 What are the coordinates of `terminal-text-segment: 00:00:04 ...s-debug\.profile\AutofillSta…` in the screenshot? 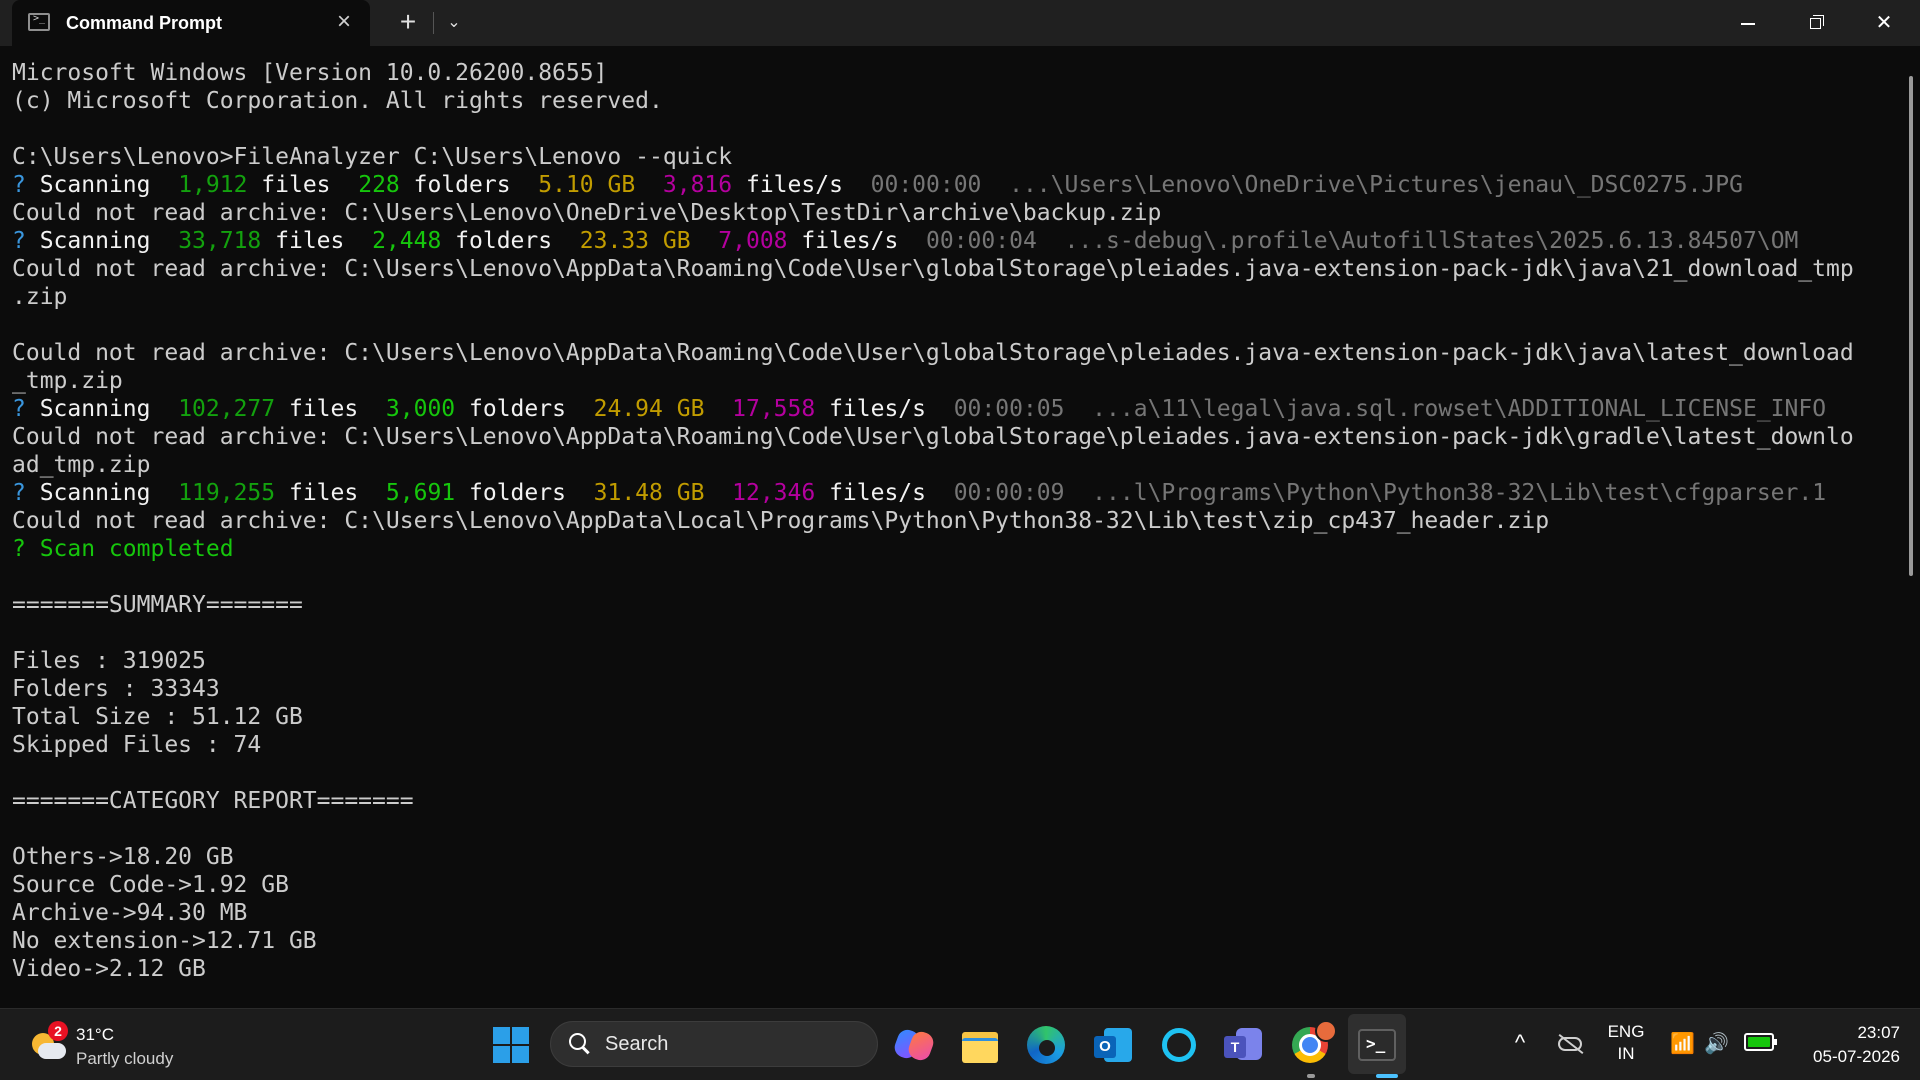 It's located at (1362, 241).